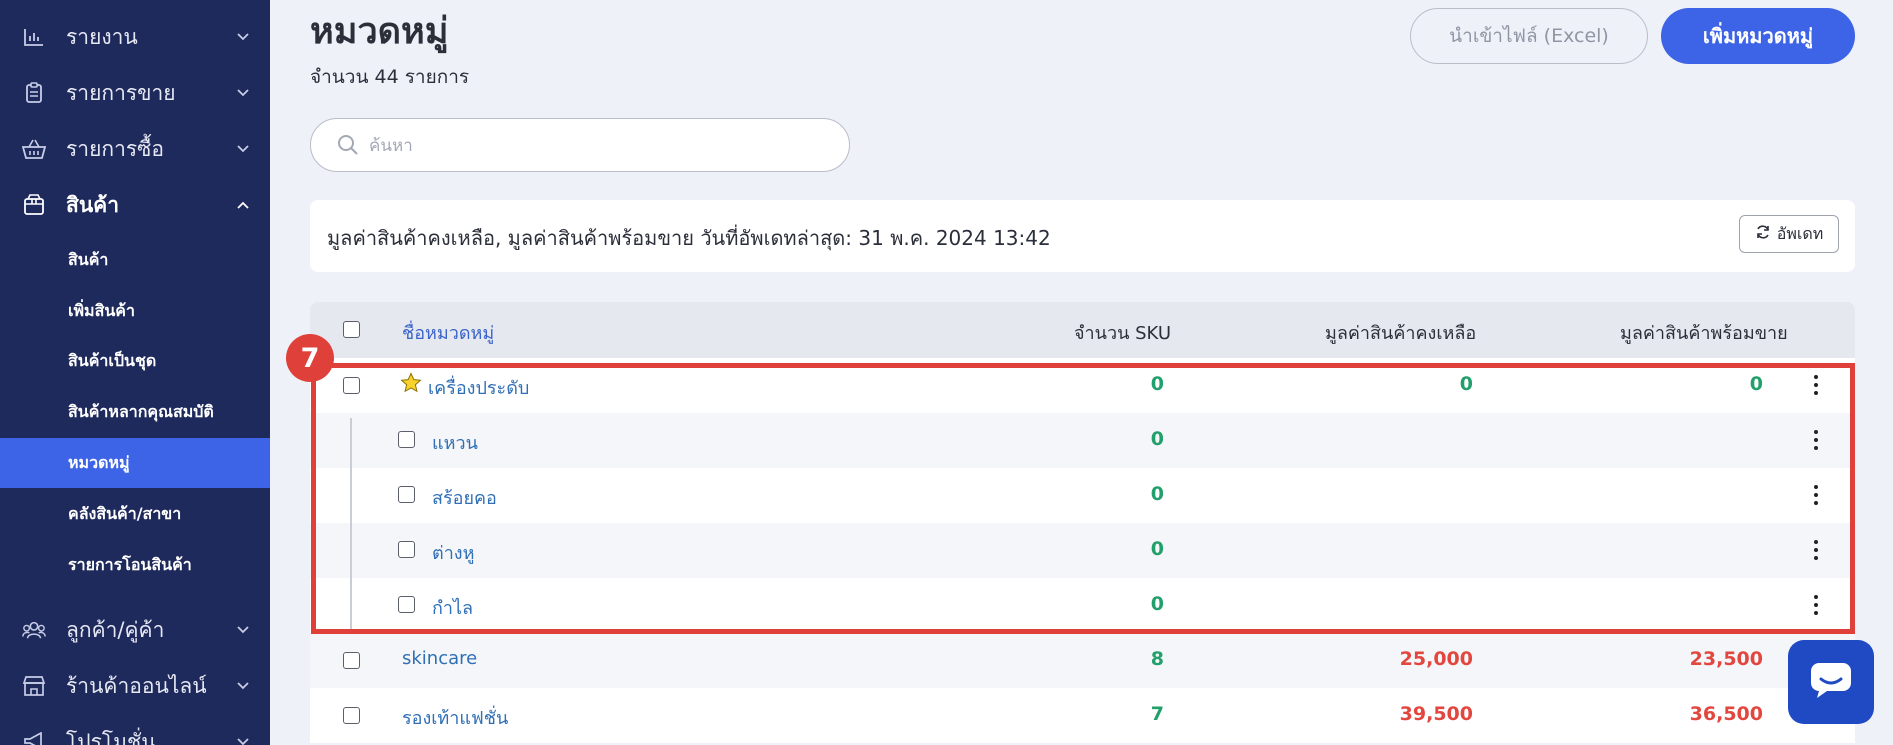 This screenshot has width=1893, height=745. What do you see at coordinates (452, 607) in the screenshot?
I see `category-name-link: กำไล` at bounding box center [452, 607].